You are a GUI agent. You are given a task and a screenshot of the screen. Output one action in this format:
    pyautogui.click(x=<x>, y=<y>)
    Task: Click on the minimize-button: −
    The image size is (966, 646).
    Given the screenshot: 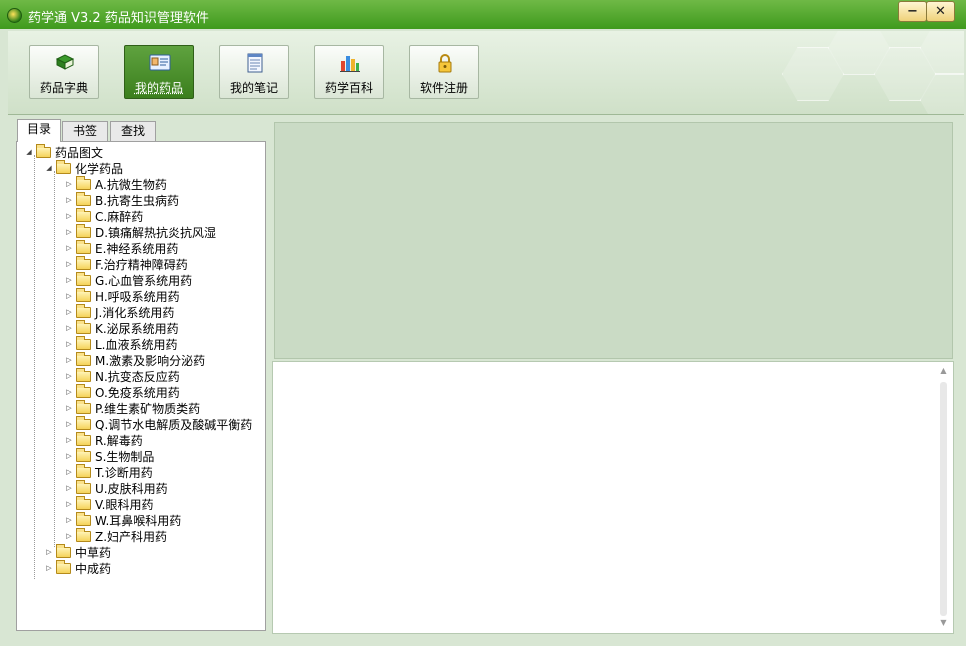 What is the action you would take?
    pyautogui.click(x=912, y=11)
    